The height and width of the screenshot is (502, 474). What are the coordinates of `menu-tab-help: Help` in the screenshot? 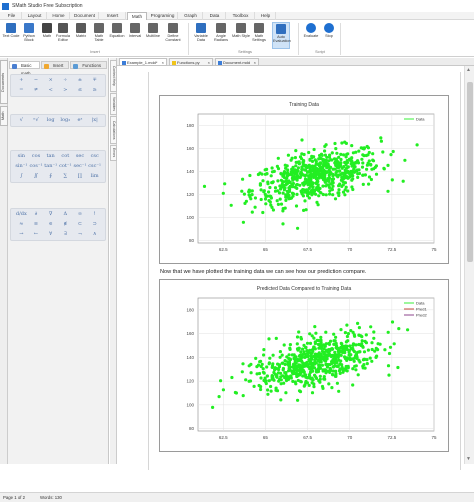 It's located at (266, 16).